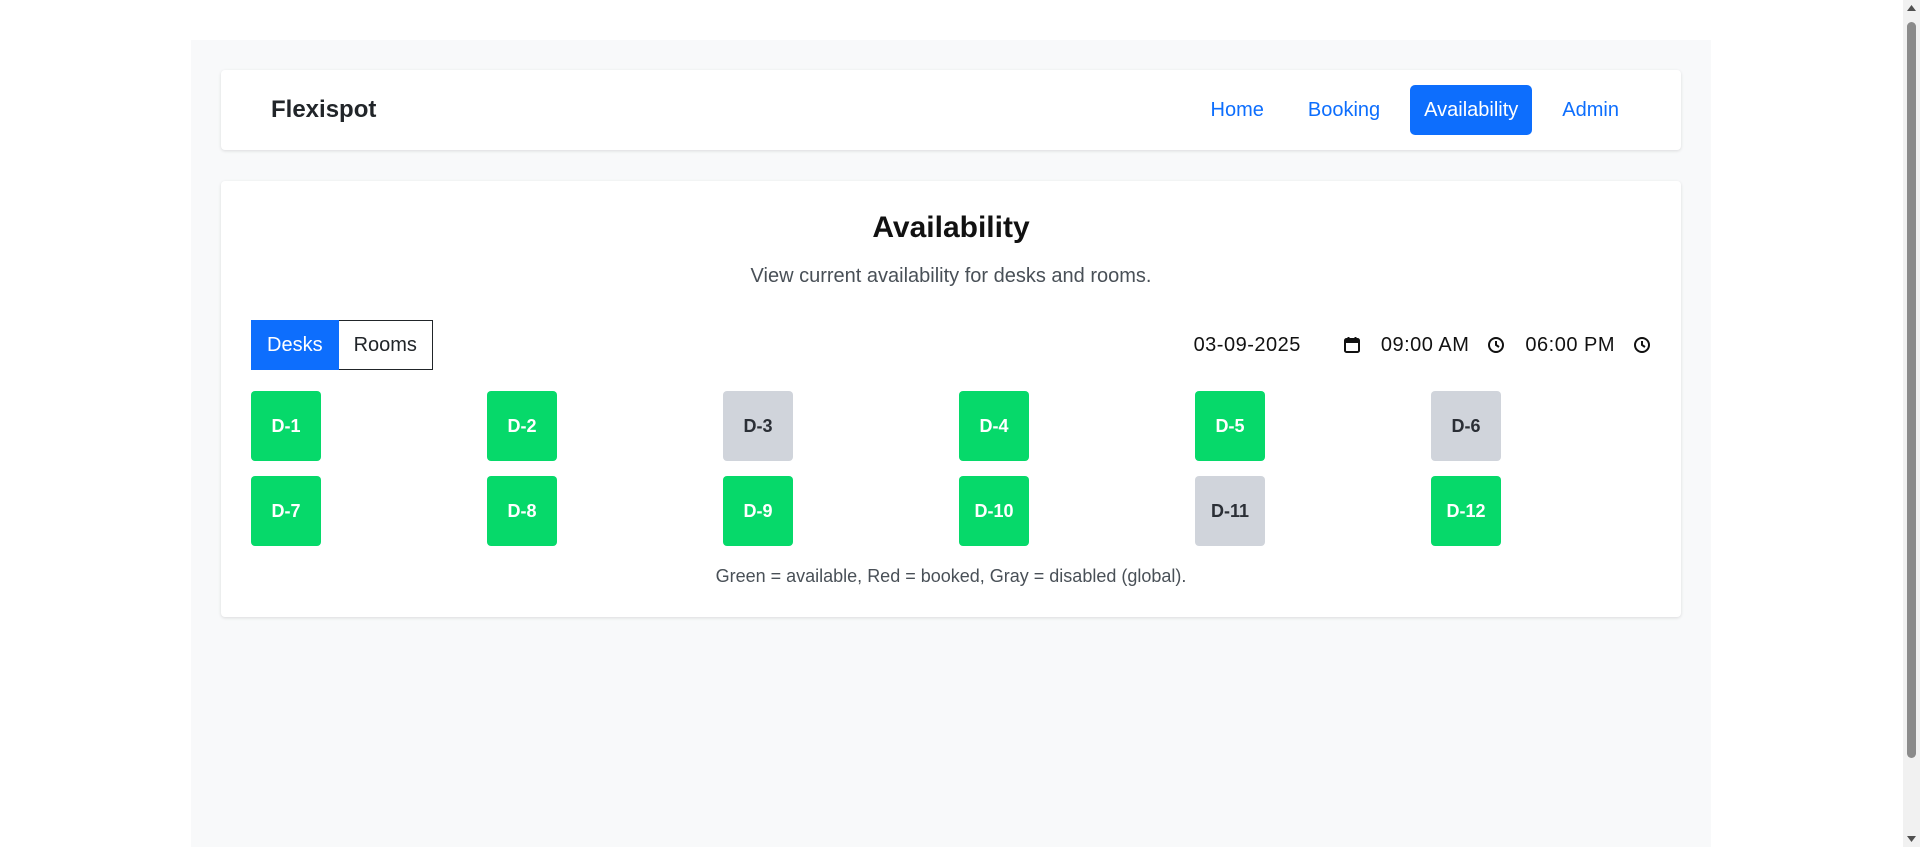 This screenshot has height=847, width=1920. I want to click on desk-tile: D-12, so click(1466, 511).